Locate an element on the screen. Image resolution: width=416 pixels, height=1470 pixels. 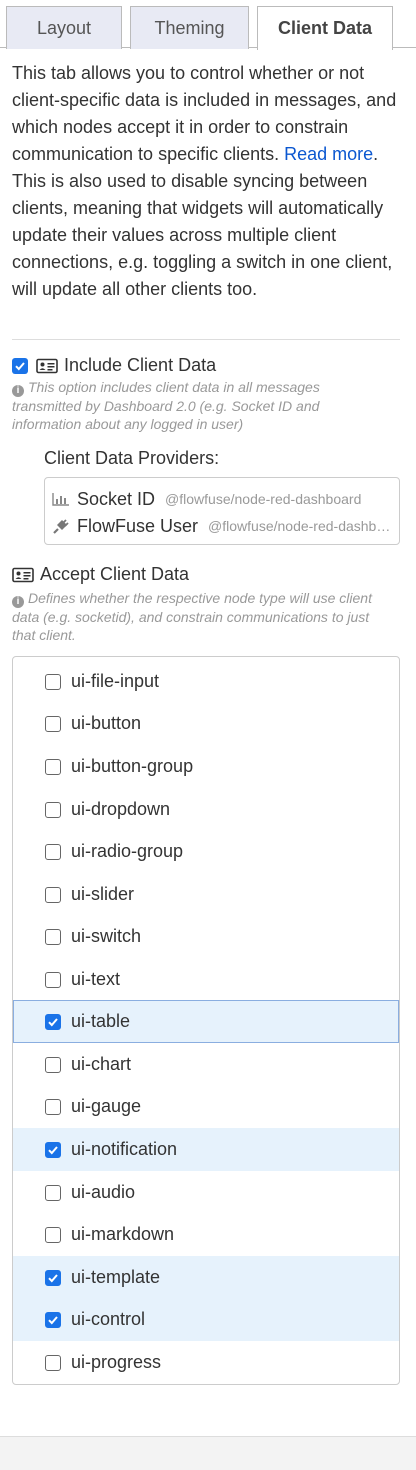
node-list-item: ui-table is located at coordinates (206, 1021).